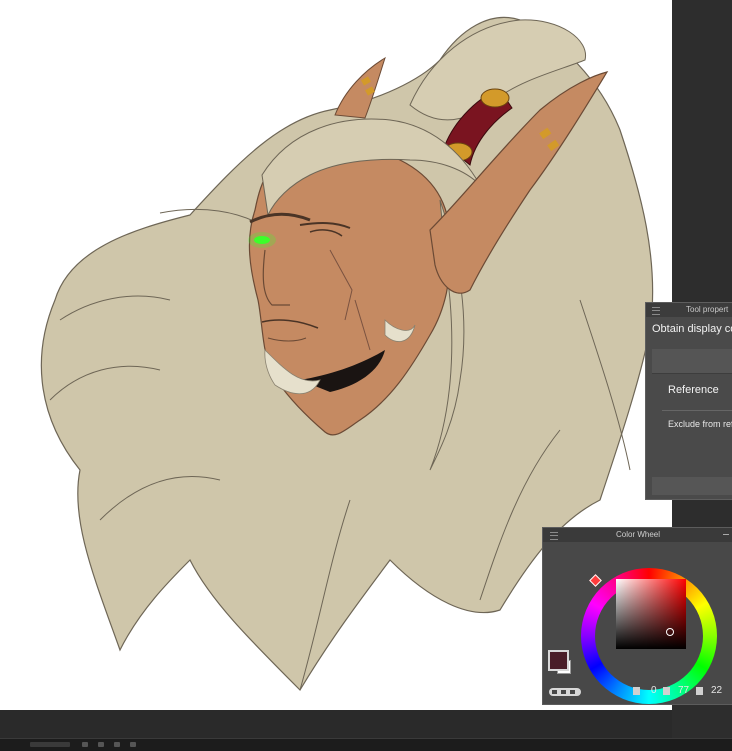 The height and width of the screenshot is (751, 732). Describe the element at coordinates (689, 389) in the screenshot. I see `reference-label: Reference` at that location.